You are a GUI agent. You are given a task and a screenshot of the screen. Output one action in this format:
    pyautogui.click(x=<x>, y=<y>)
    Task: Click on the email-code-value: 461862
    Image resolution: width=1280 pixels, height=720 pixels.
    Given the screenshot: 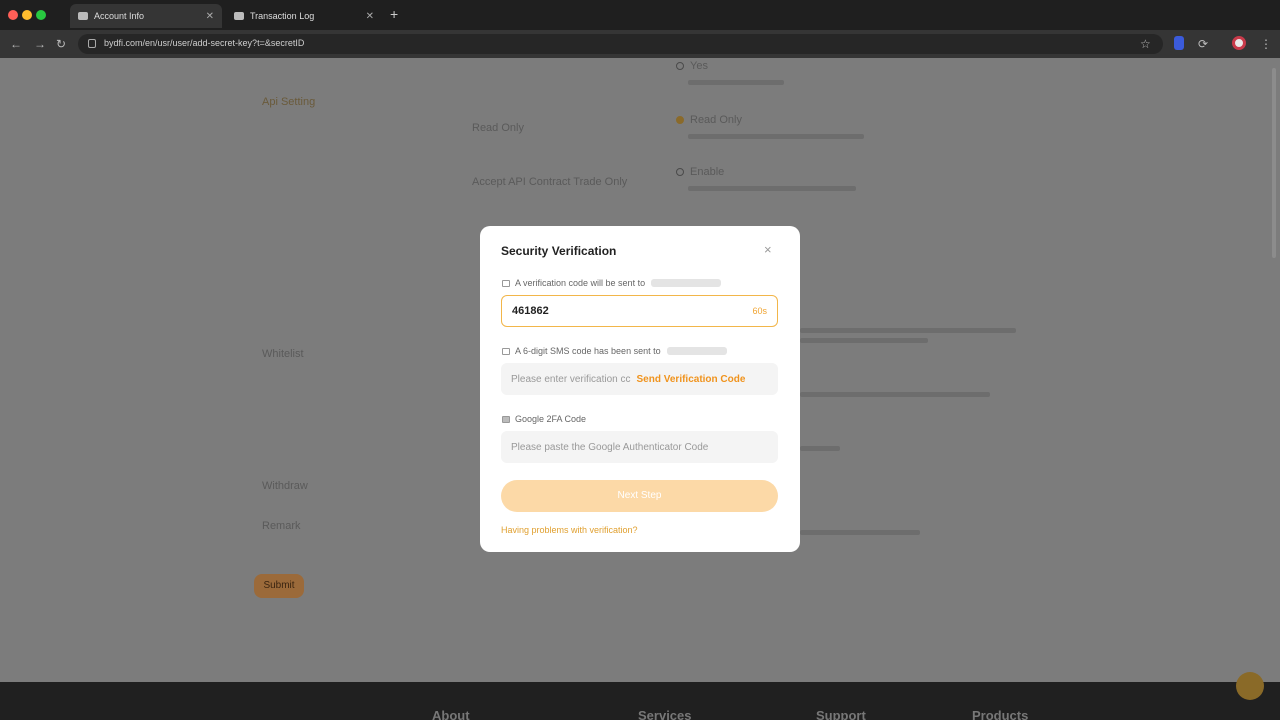 What is the action you would take?
    pyautogui.click(x=530, y=311)
    